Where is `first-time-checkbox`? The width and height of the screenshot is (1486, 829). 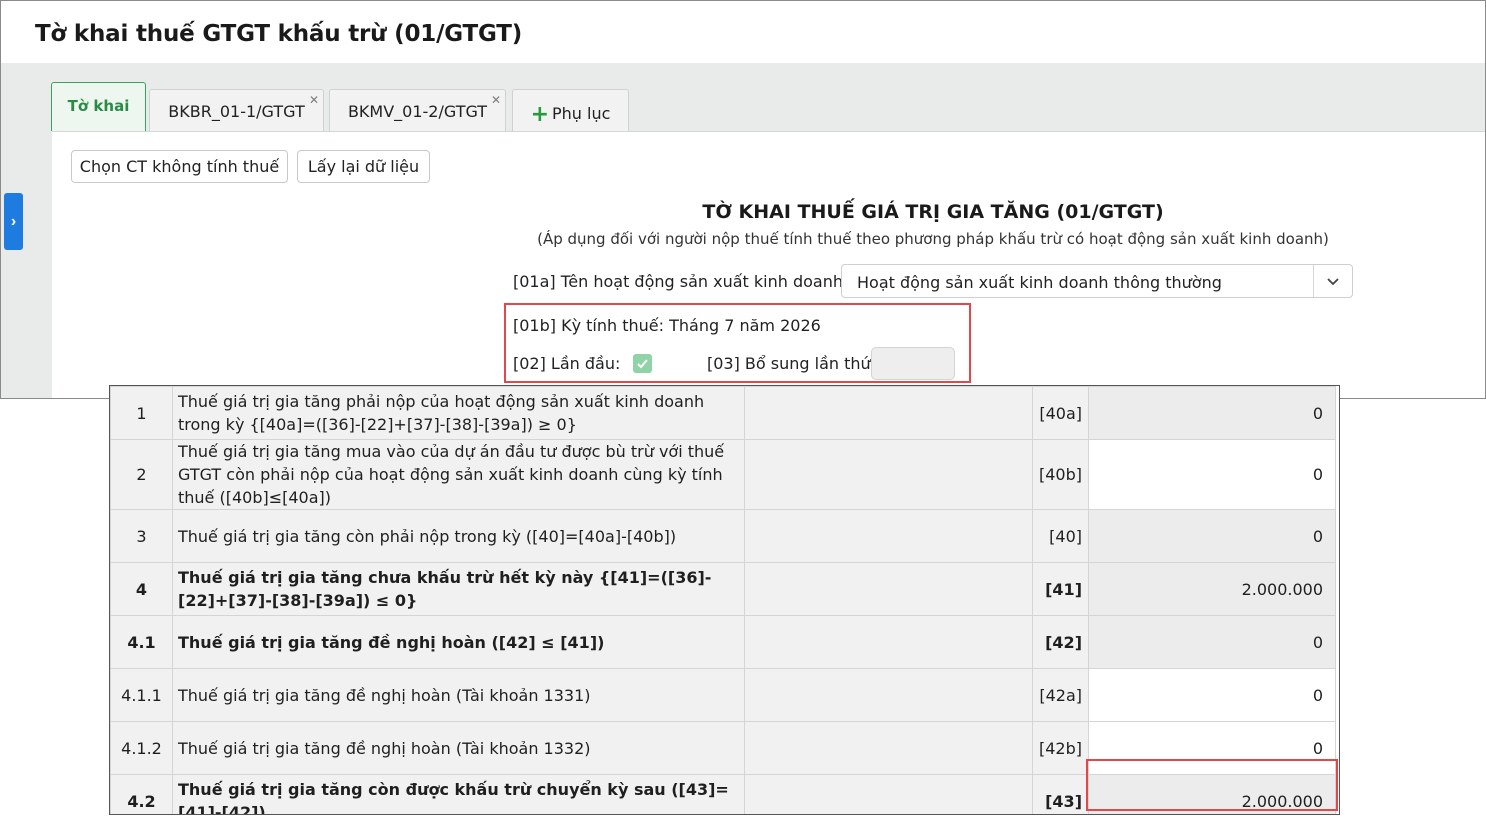
first-time-checkbox is located at coordinates (642, 363).